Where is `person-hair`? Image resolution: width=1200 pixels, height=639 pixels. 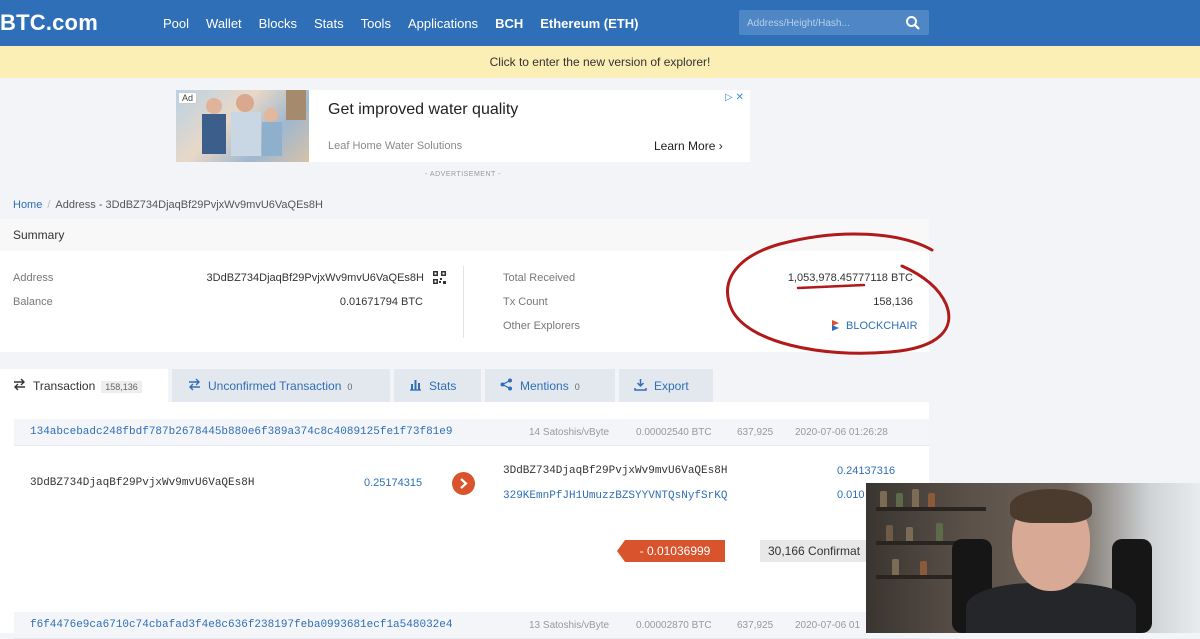
person-hair is located at coordinates (1051, 506).